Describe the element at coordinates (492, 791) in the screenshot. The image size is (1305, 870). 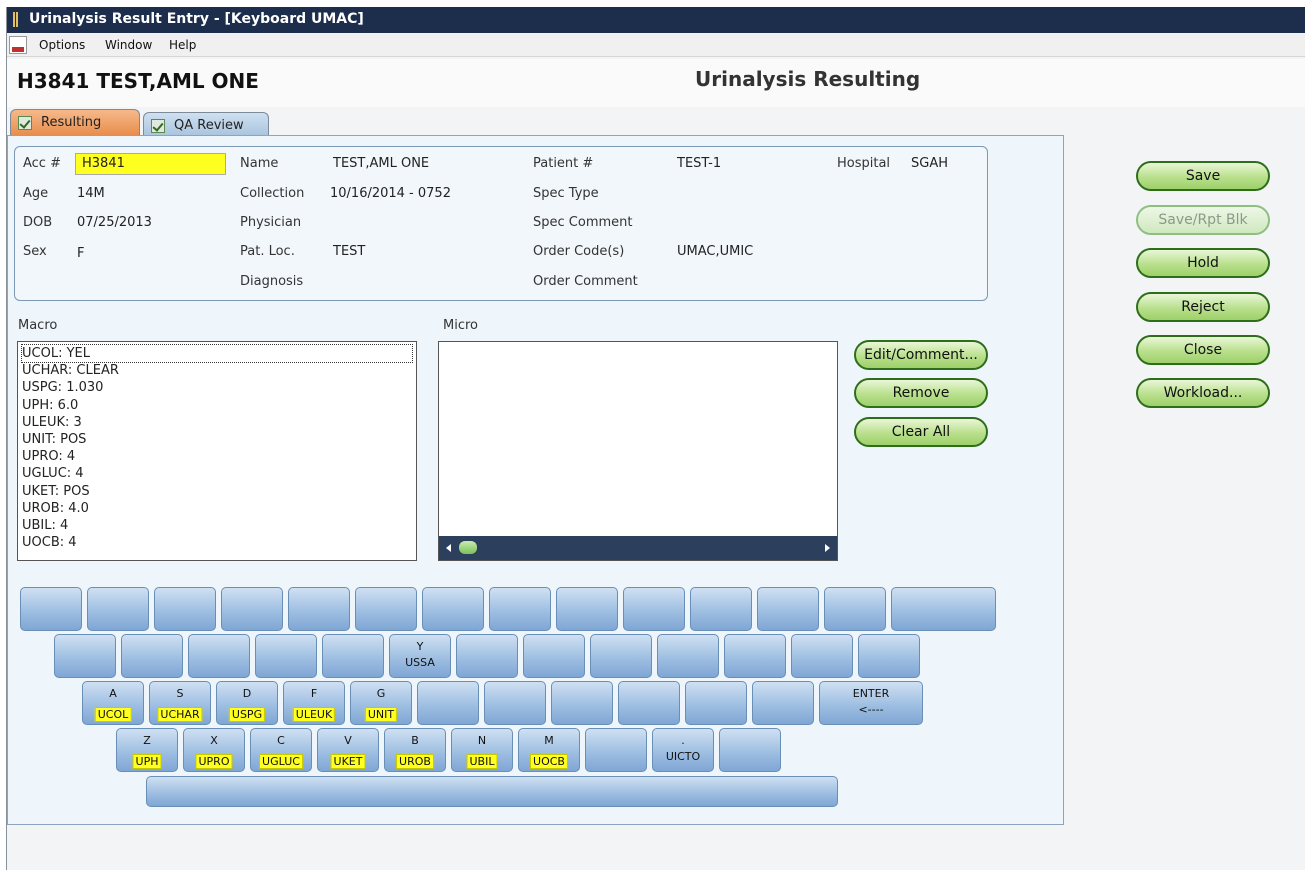
I see `key-spacebar` at that location.